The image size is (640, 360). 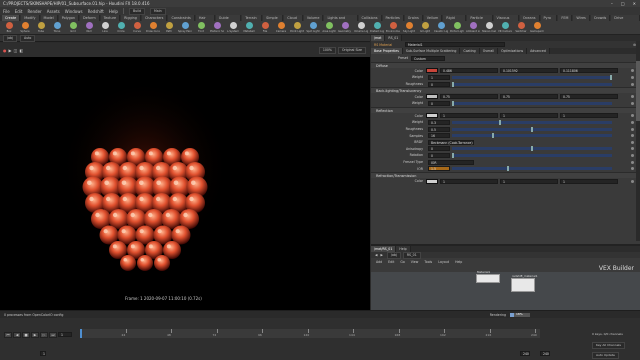 I want to click on tool-switcher: Switcher, so click(x=521, y=27).